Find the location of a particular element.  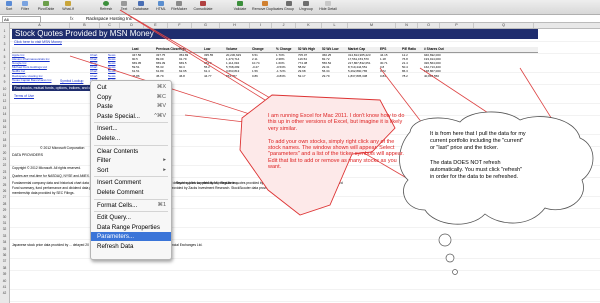

menu-item: Sort ▸ is located at coordinates (131, 170).